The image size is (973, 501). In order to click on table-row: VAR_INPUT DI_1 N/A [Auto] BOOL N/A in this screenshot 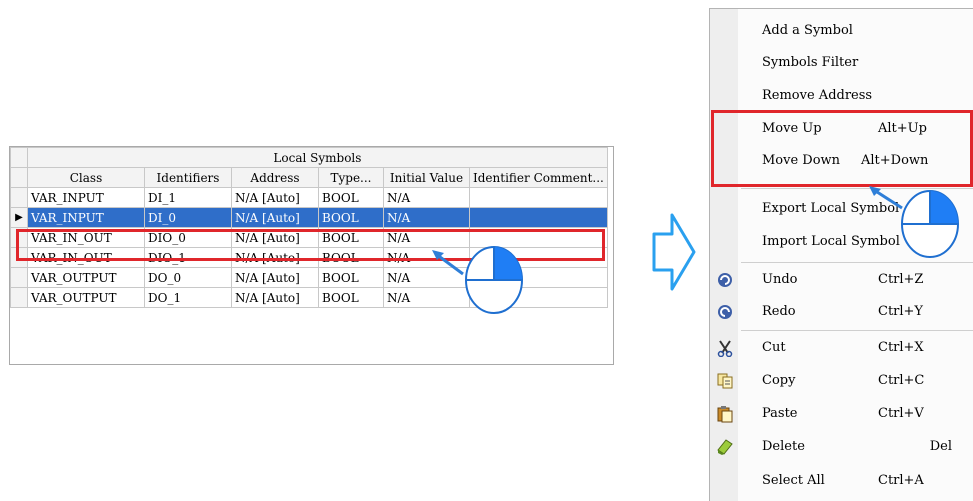, I will do `click(309, 197)`.